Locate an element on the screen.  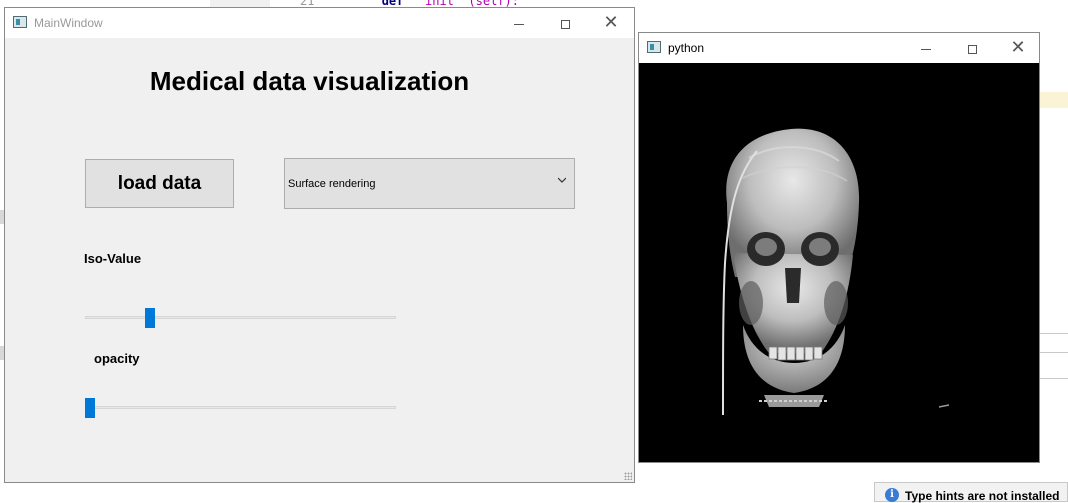
title-bar: python ✕ is located at coordinates (839, 48).